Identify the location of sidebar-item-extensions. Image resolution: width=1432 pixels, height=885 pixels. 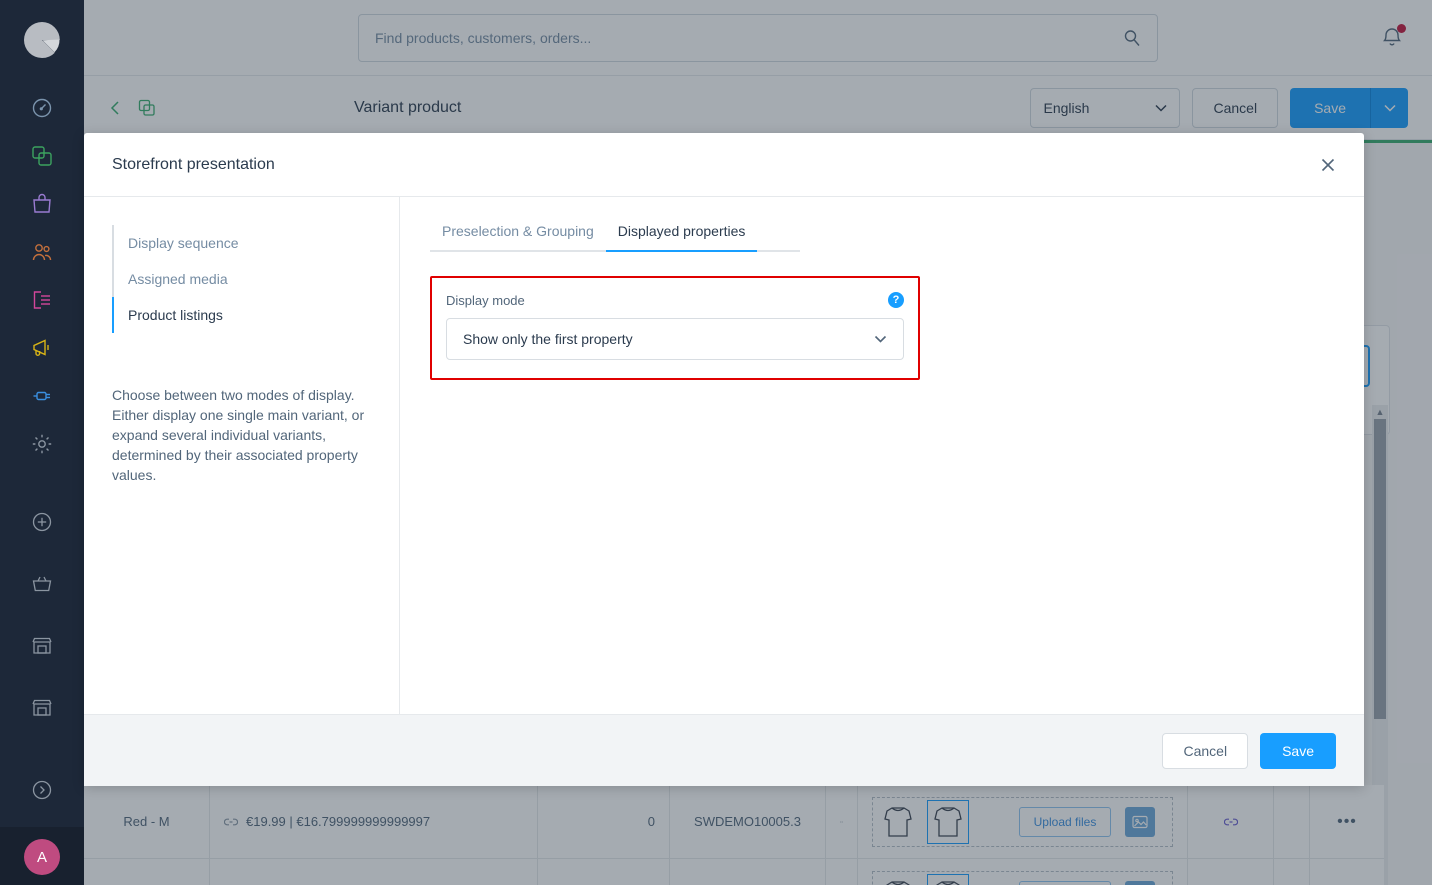
(42, 396).